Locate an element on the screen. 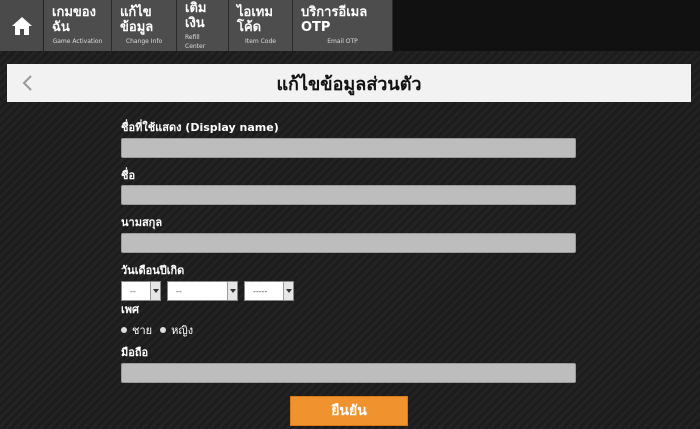  nav-item-sublabel: Refill Center is located at coordinates (195, 41).